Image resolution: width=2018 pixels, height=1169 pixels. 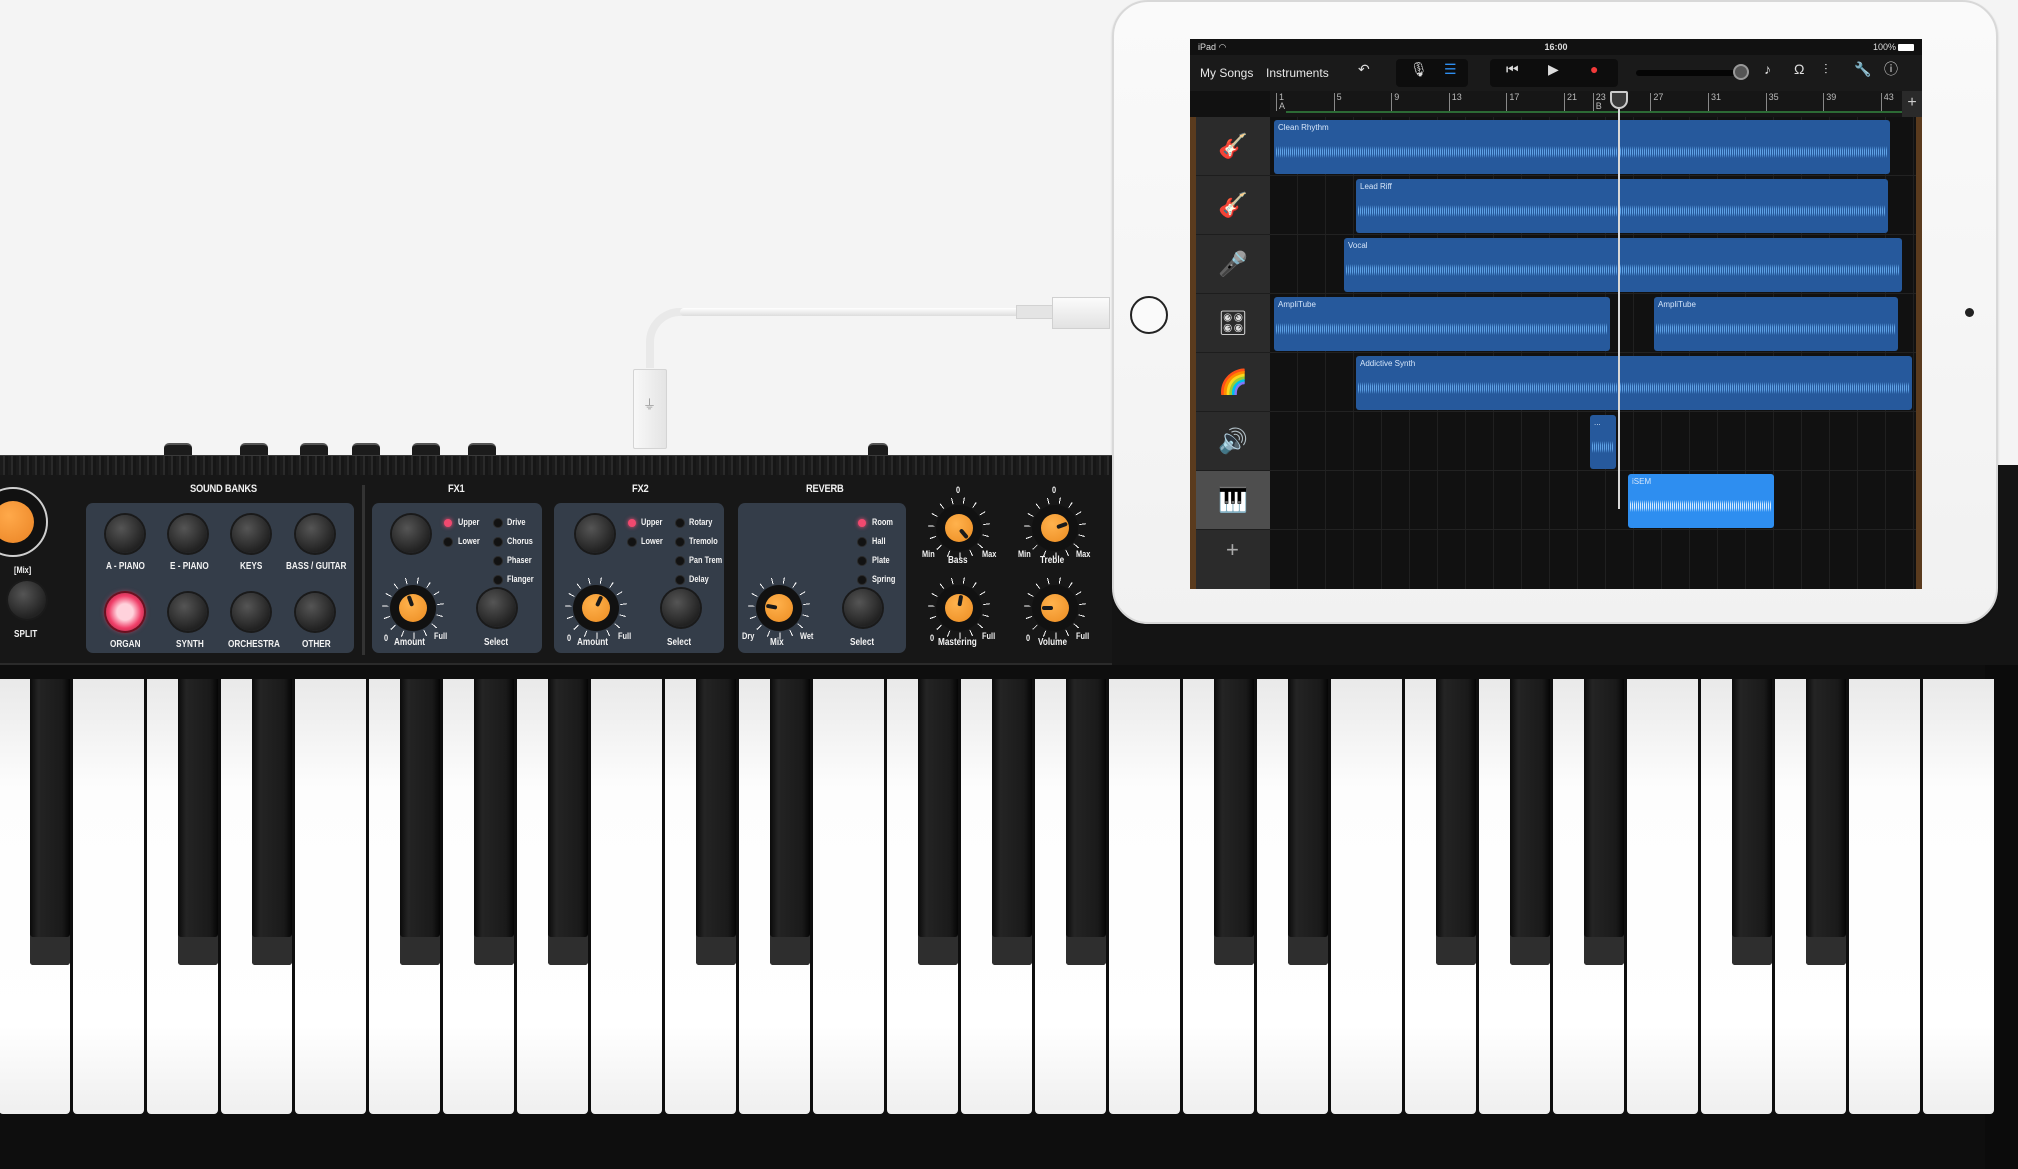 I want to click on track-header: 🔊, so click(x=1233, y=441).